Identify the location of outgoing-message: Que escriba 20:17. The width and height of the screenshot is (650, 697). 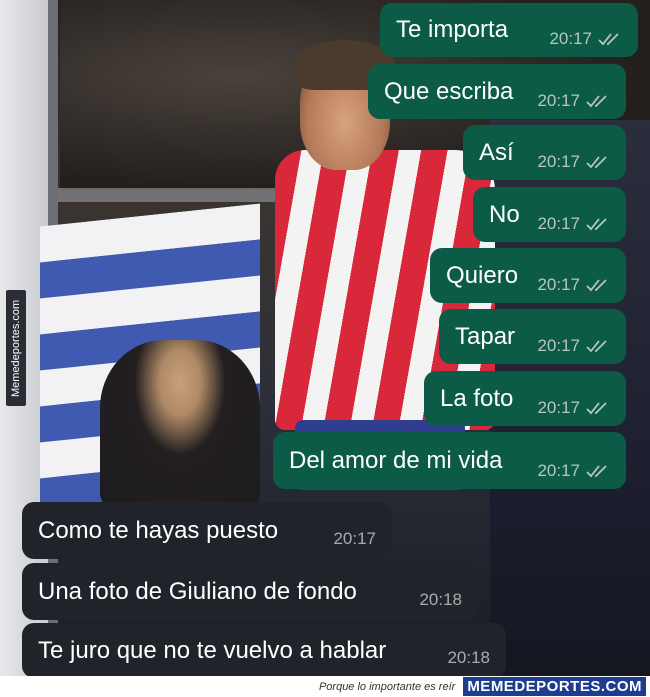
(497, 91).